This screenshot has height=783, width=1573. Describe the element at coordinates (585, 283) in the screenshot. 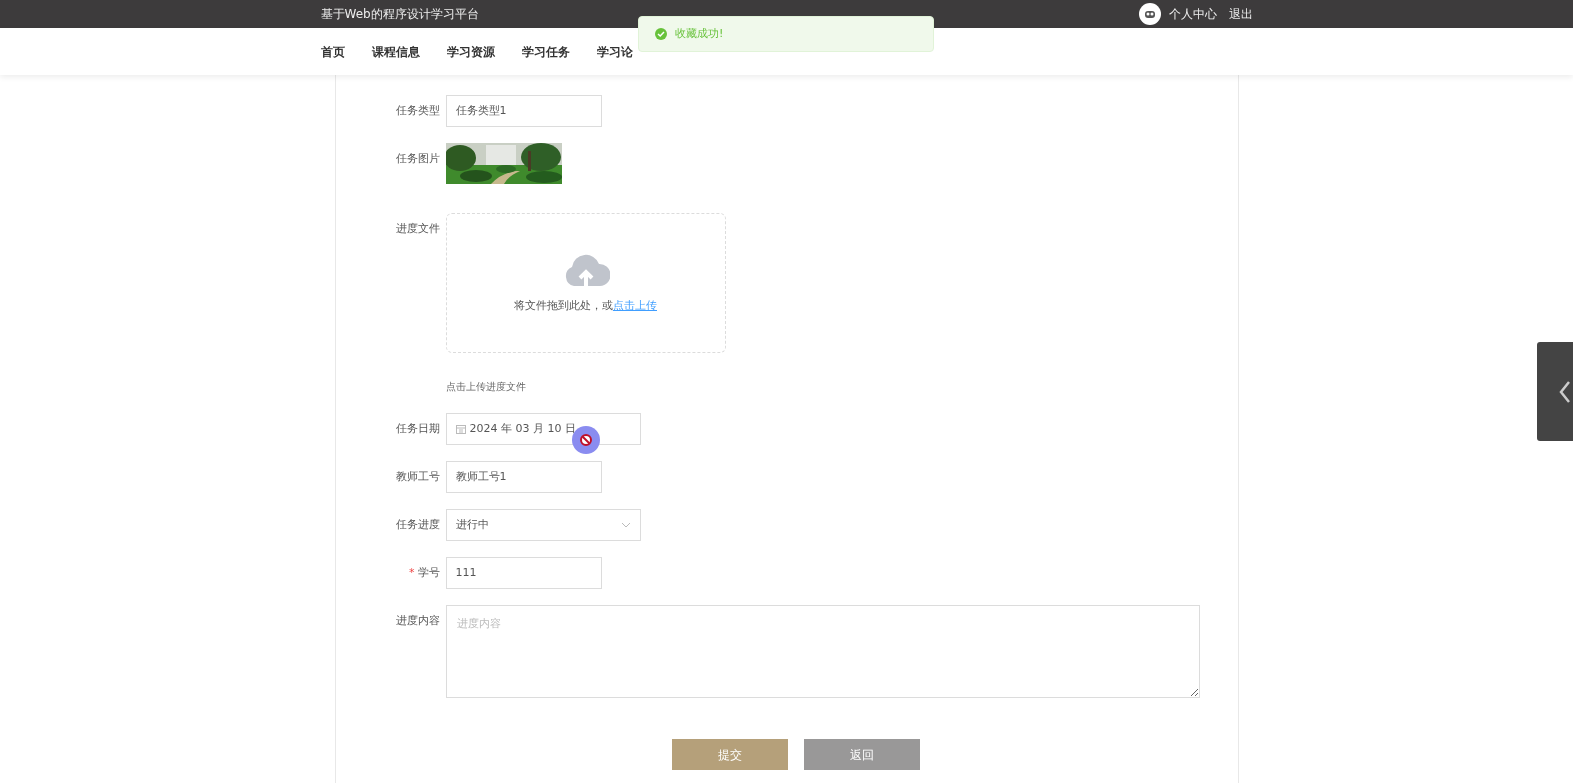

I see `upload-dropzone: 将文件拖到此处，或点击上传` at that location.